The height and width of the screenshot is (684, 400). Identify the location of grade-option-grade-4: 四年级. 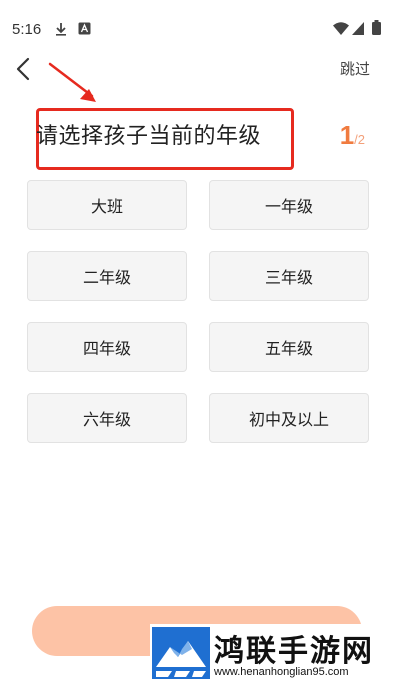
(107, 347).